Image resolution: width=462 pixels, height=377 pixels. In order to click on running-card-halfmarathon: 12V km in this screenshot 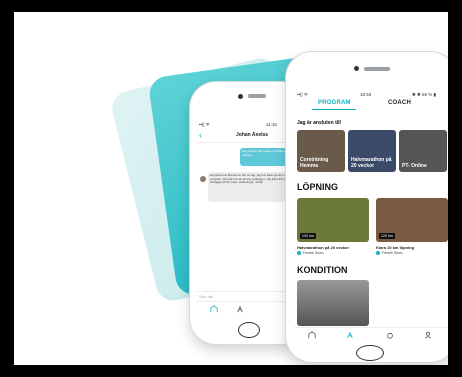, I will do `click(333, 220)`.